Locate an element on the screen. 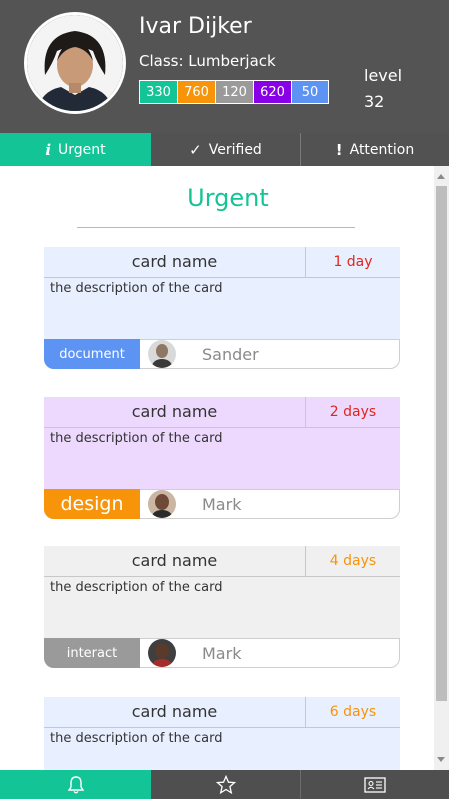  stat-4: 620 is located at coordinates (272, 92).